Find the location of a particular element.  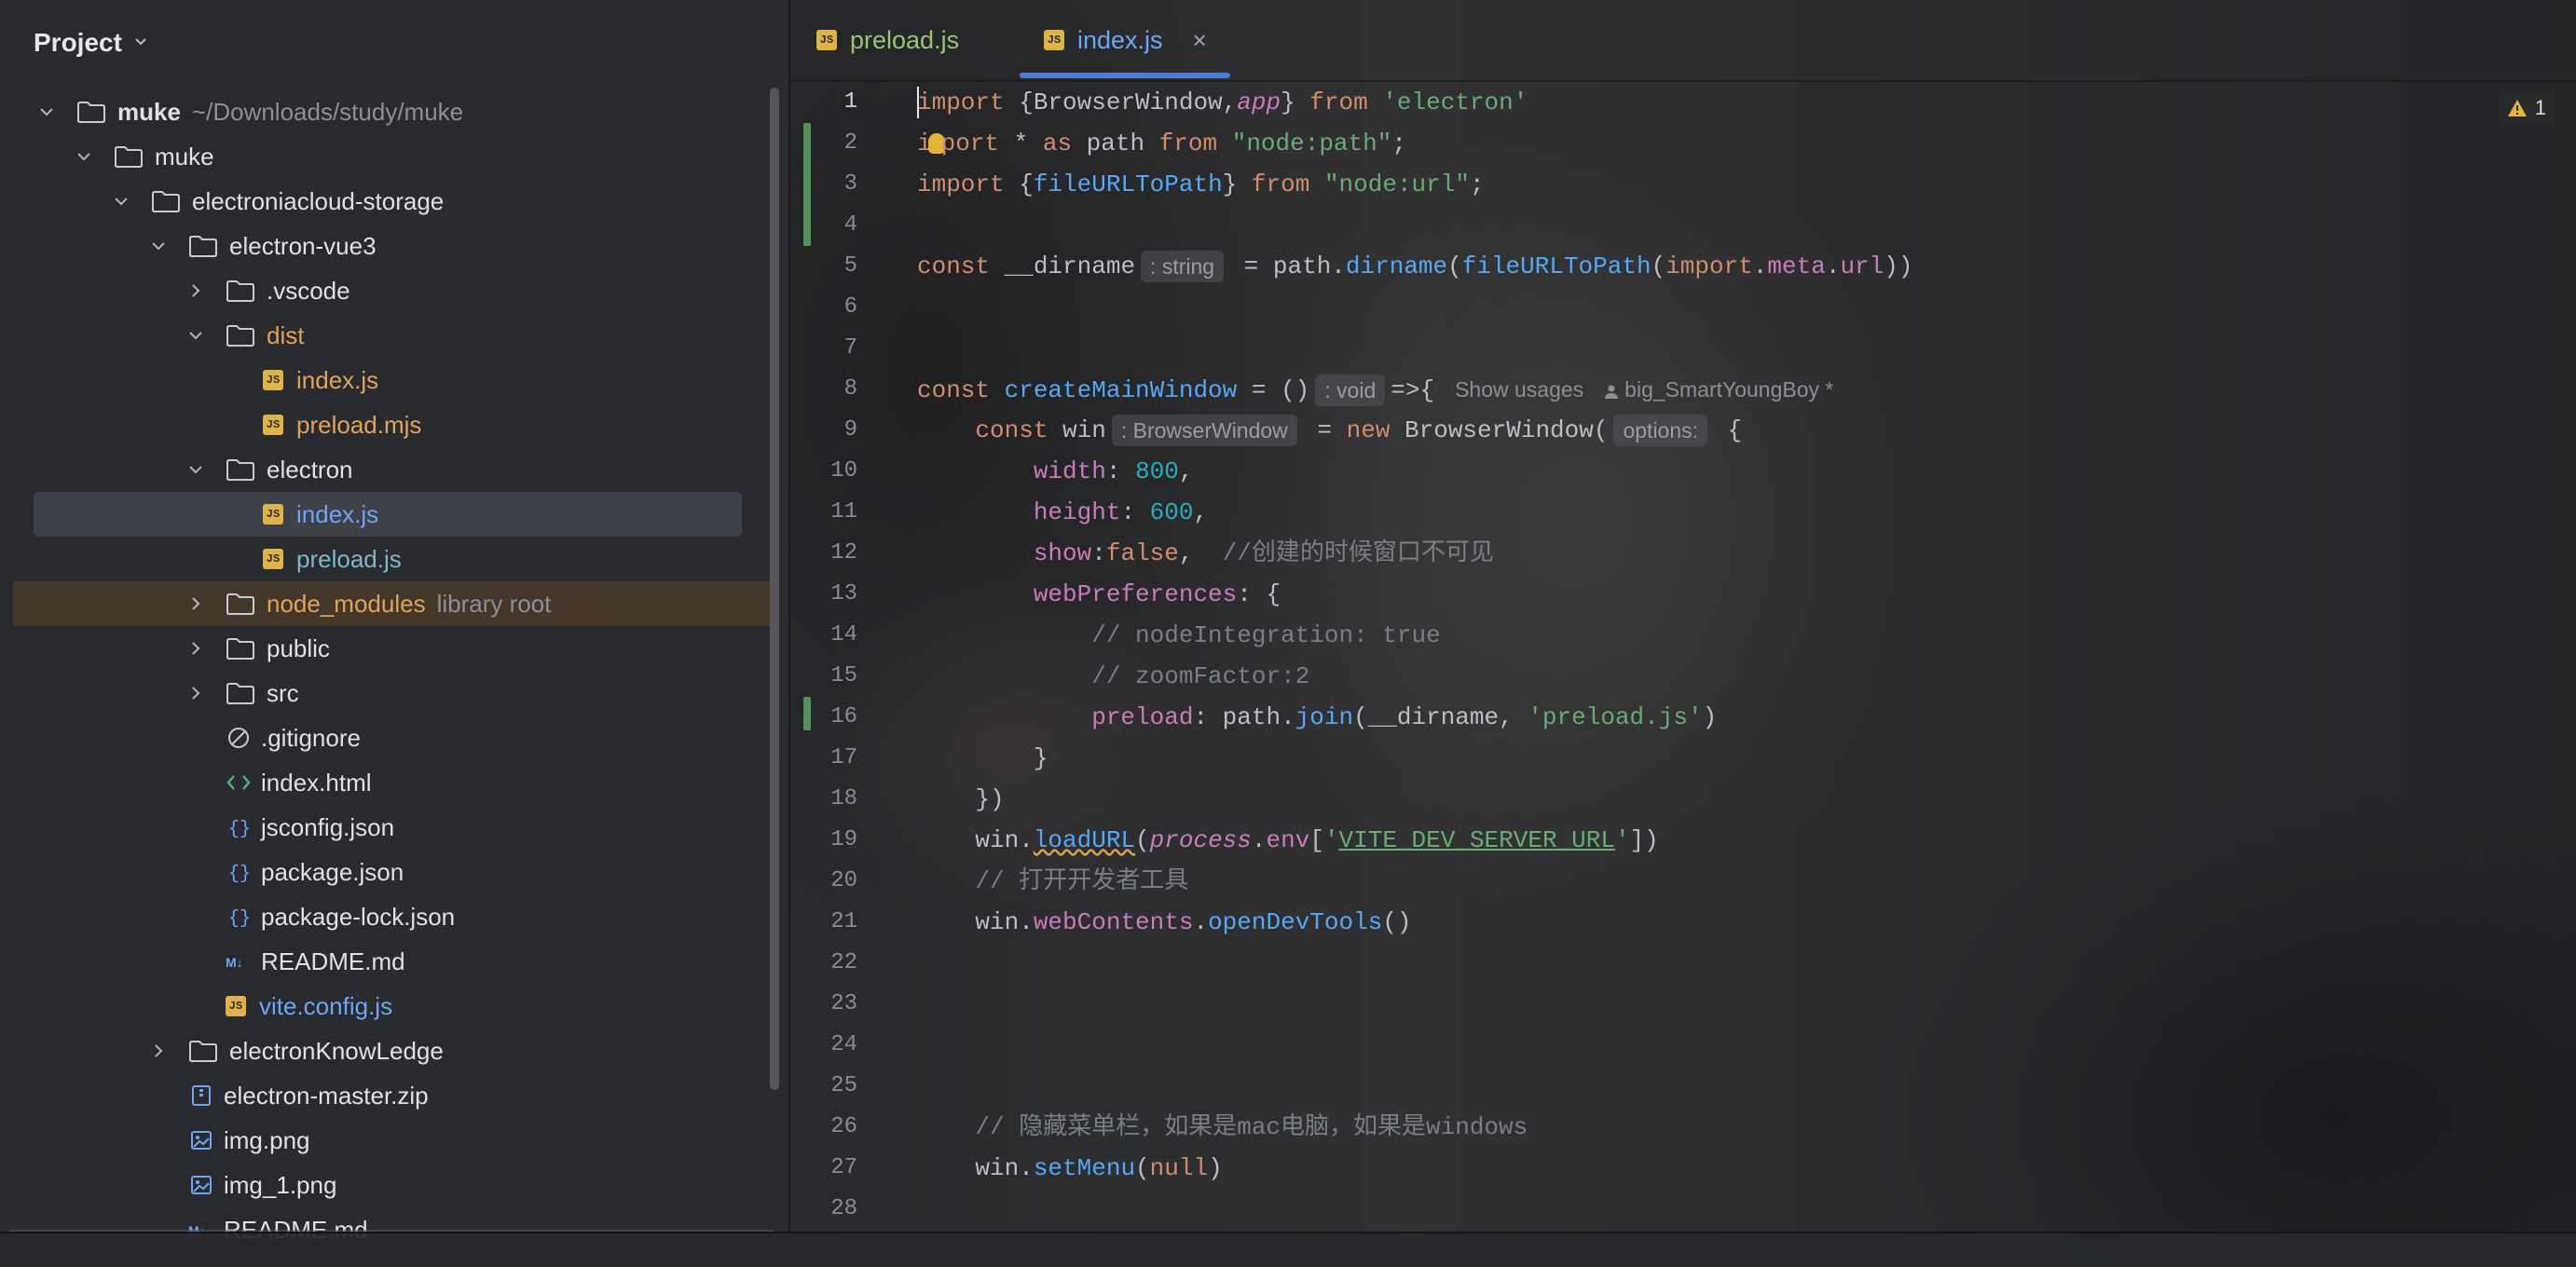

project-title: Project is located at coordinates (78, 42).